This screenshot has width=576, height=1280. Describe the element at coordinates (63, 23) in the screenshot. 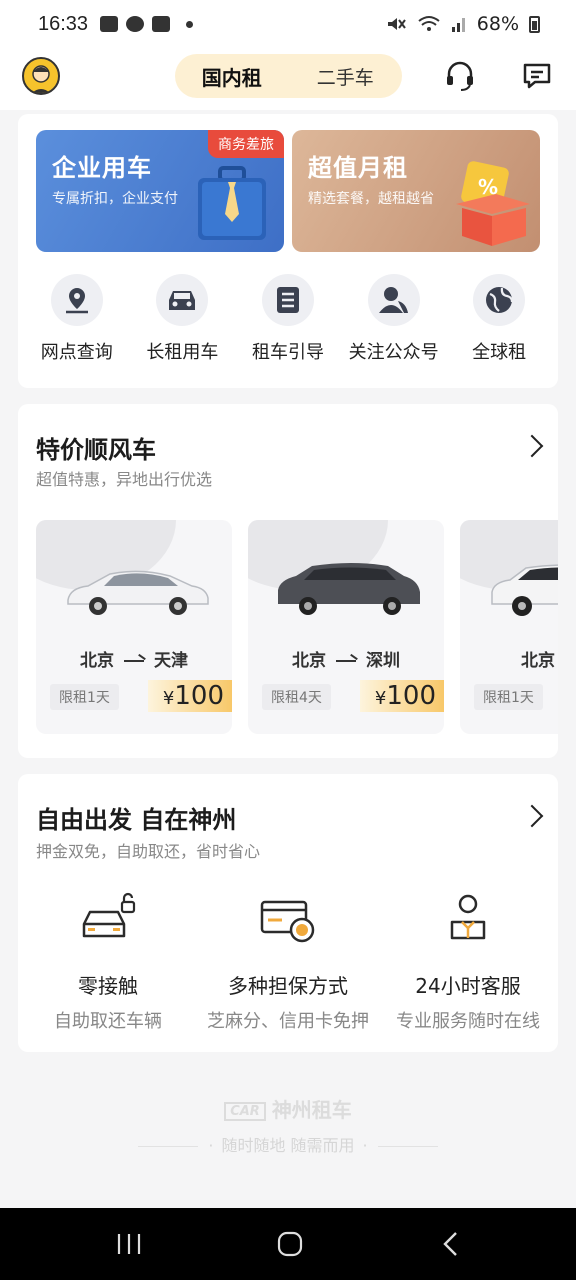

I see `status-time: 16:33` at that location.